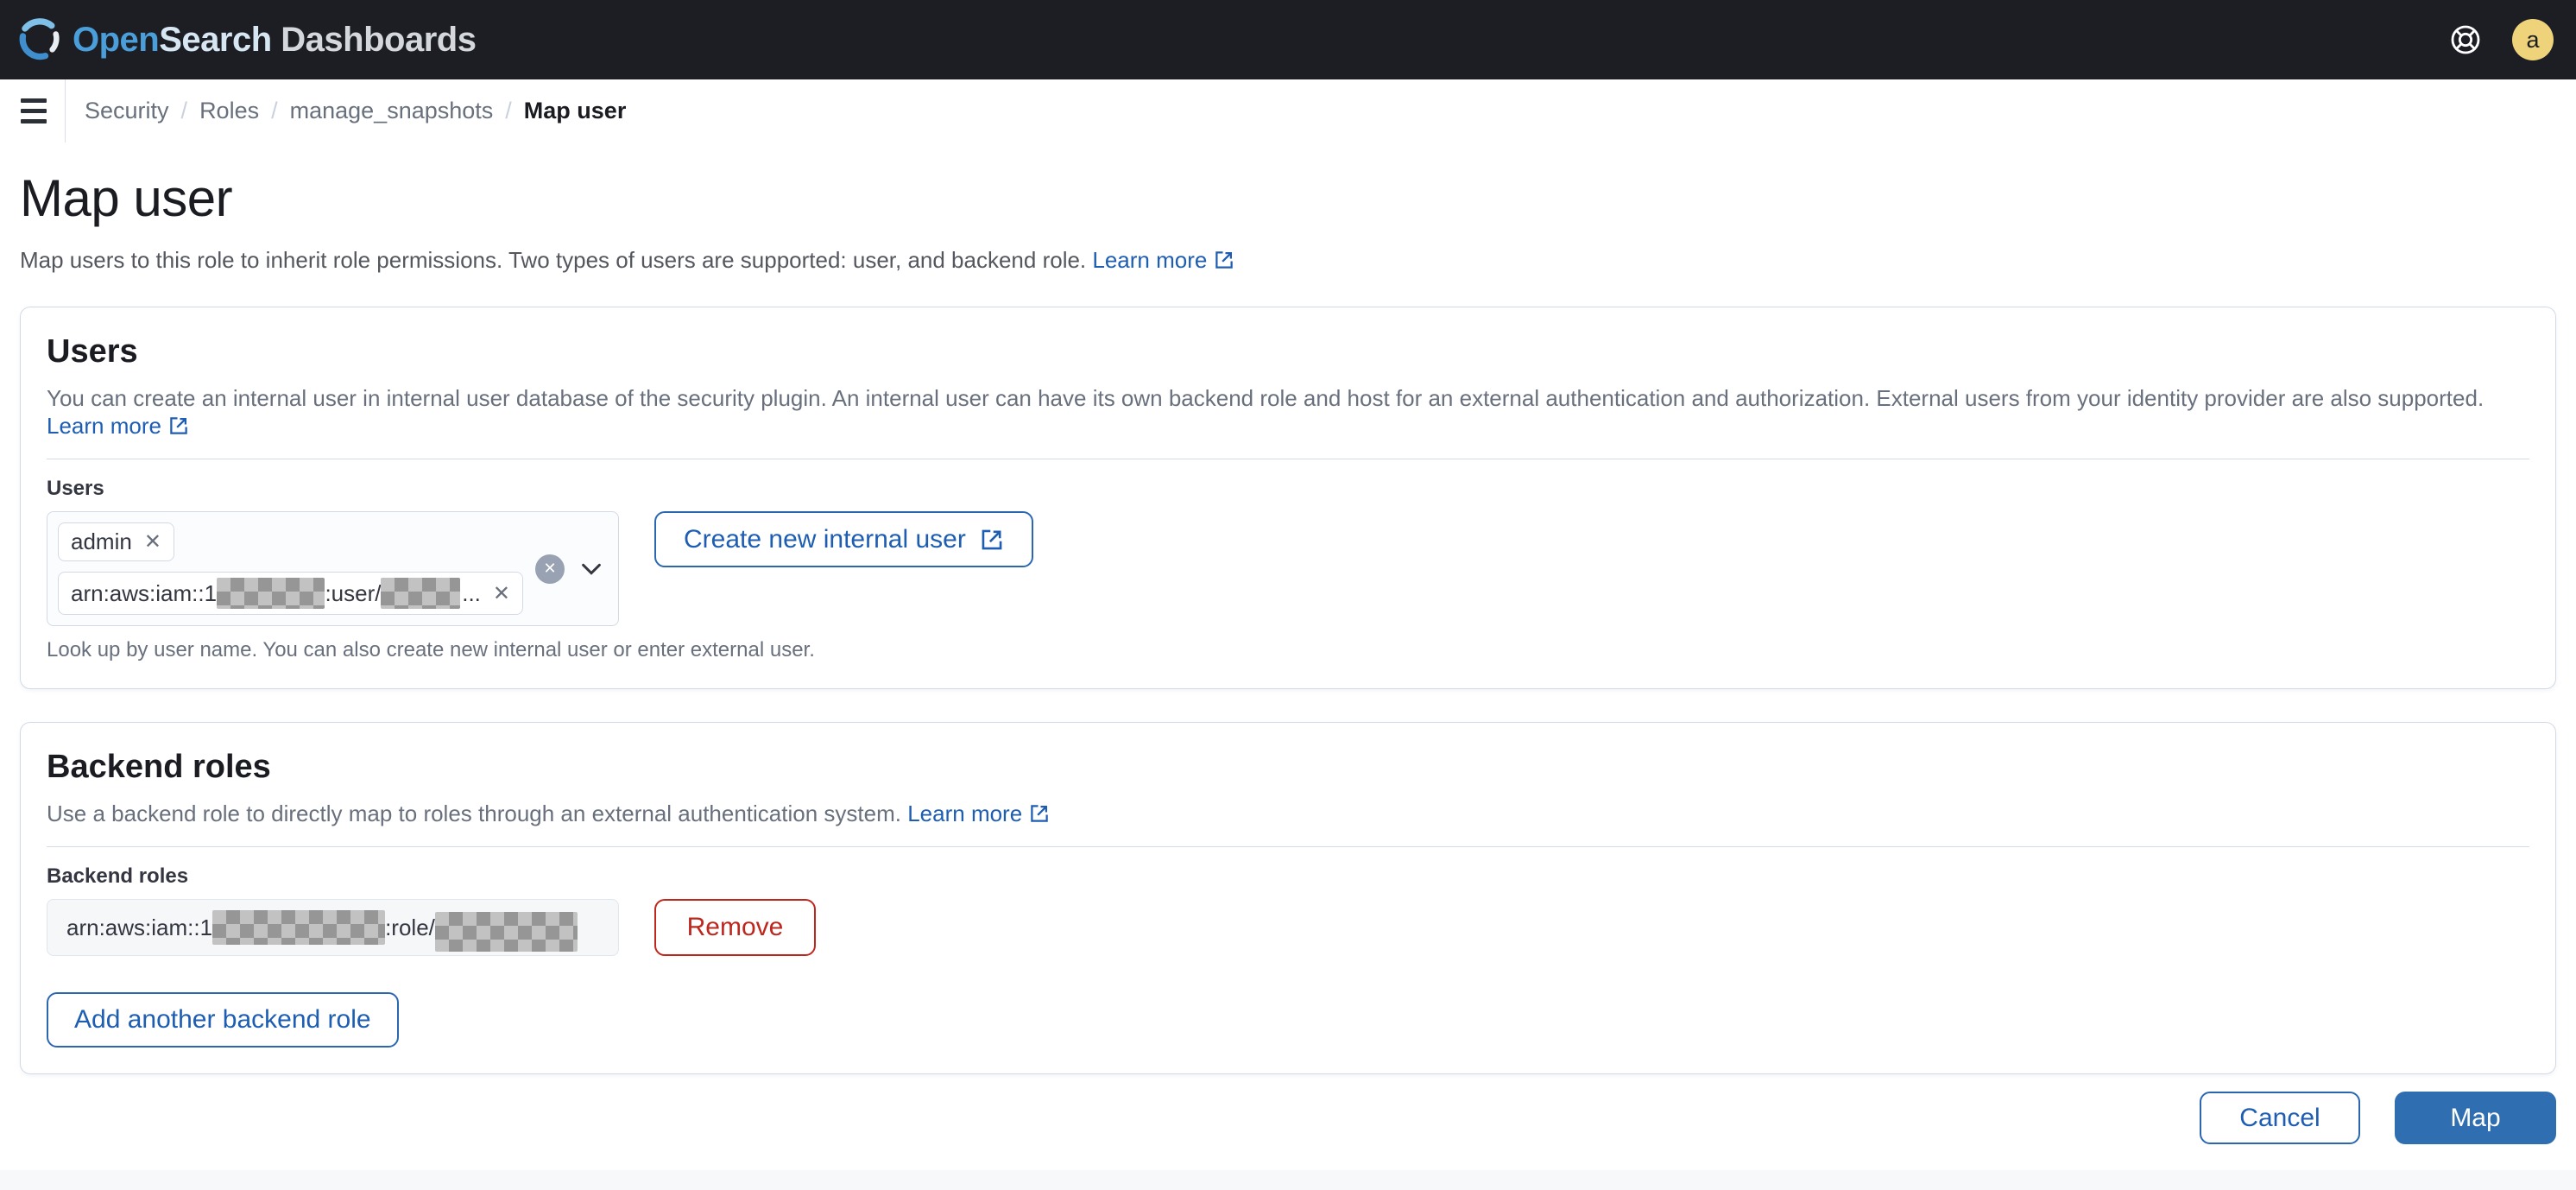  What do you see at coordinates (550, 569) in the screenshot?
I see `clear-selection-icon: ✕` at bounding box center [550, 569].